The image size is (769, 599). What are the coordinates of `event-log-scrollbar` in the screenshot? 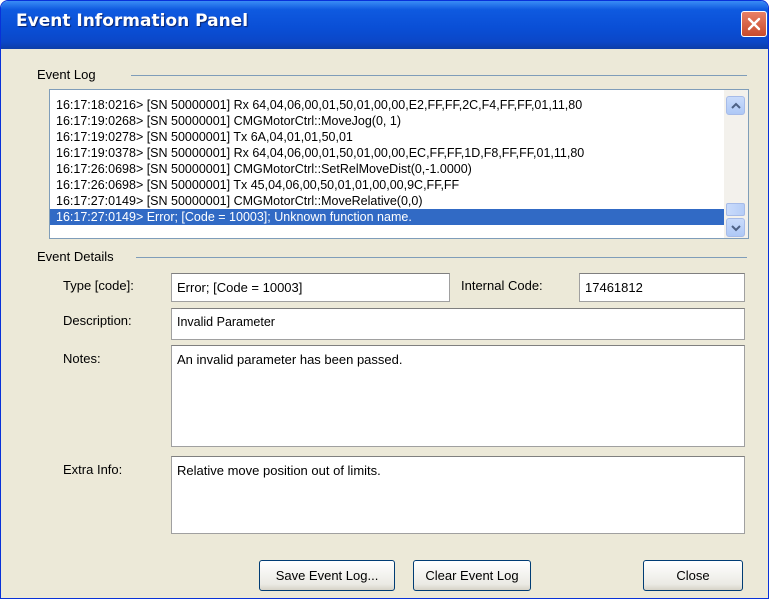 It's located at (736, 164).